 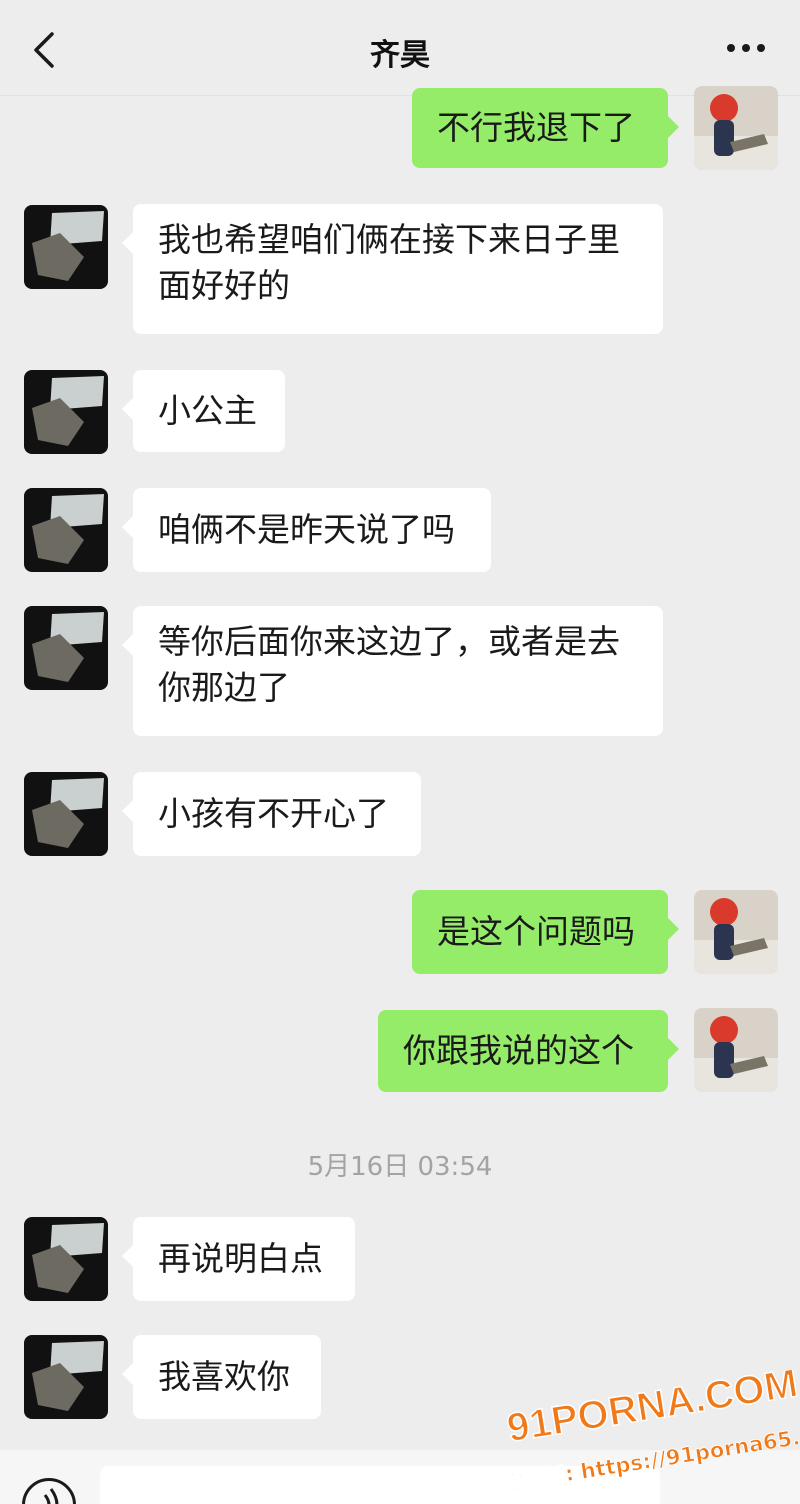 What do you see at coordinates (545, 932) in the screenshot?
I see `message-bubble-sent: 是这个问题吗` at bounding box center [545, 932].